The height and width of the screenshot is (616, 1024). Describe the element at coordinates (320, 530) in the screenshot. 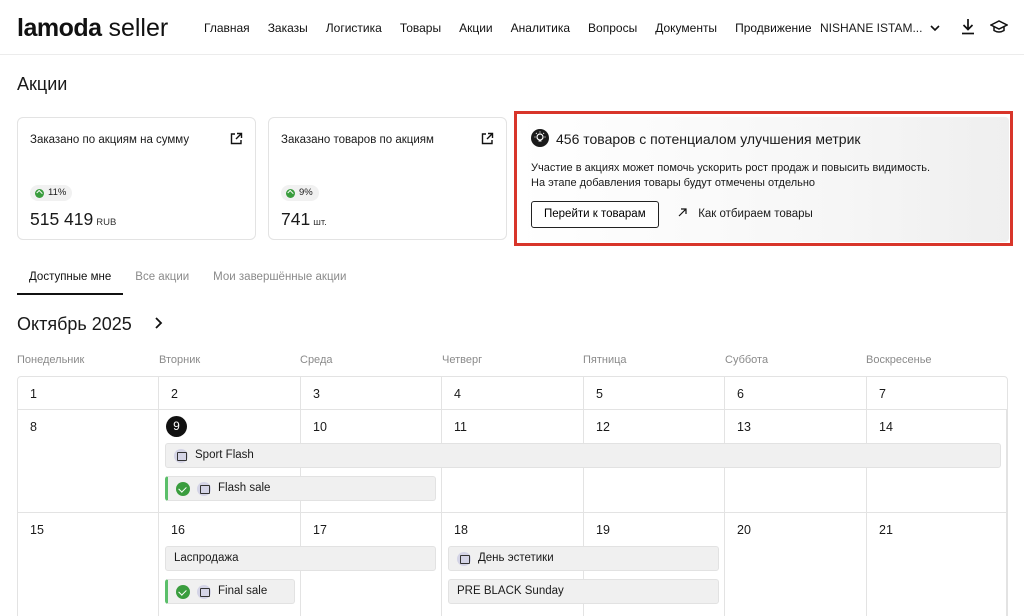

I see `day-number: 17` at that location.